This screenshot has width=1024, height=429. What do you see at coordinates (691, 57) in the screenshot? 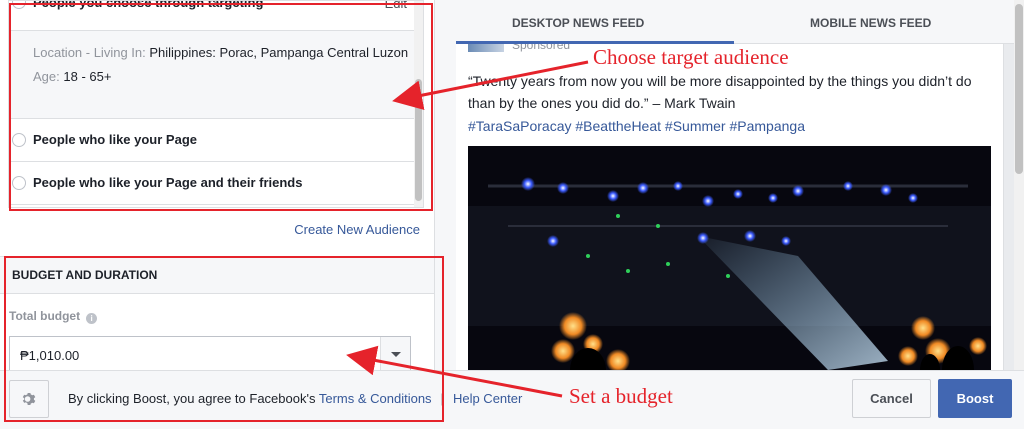
I see `target-annotation: Choose target audience` at bounding box center [691, 57].